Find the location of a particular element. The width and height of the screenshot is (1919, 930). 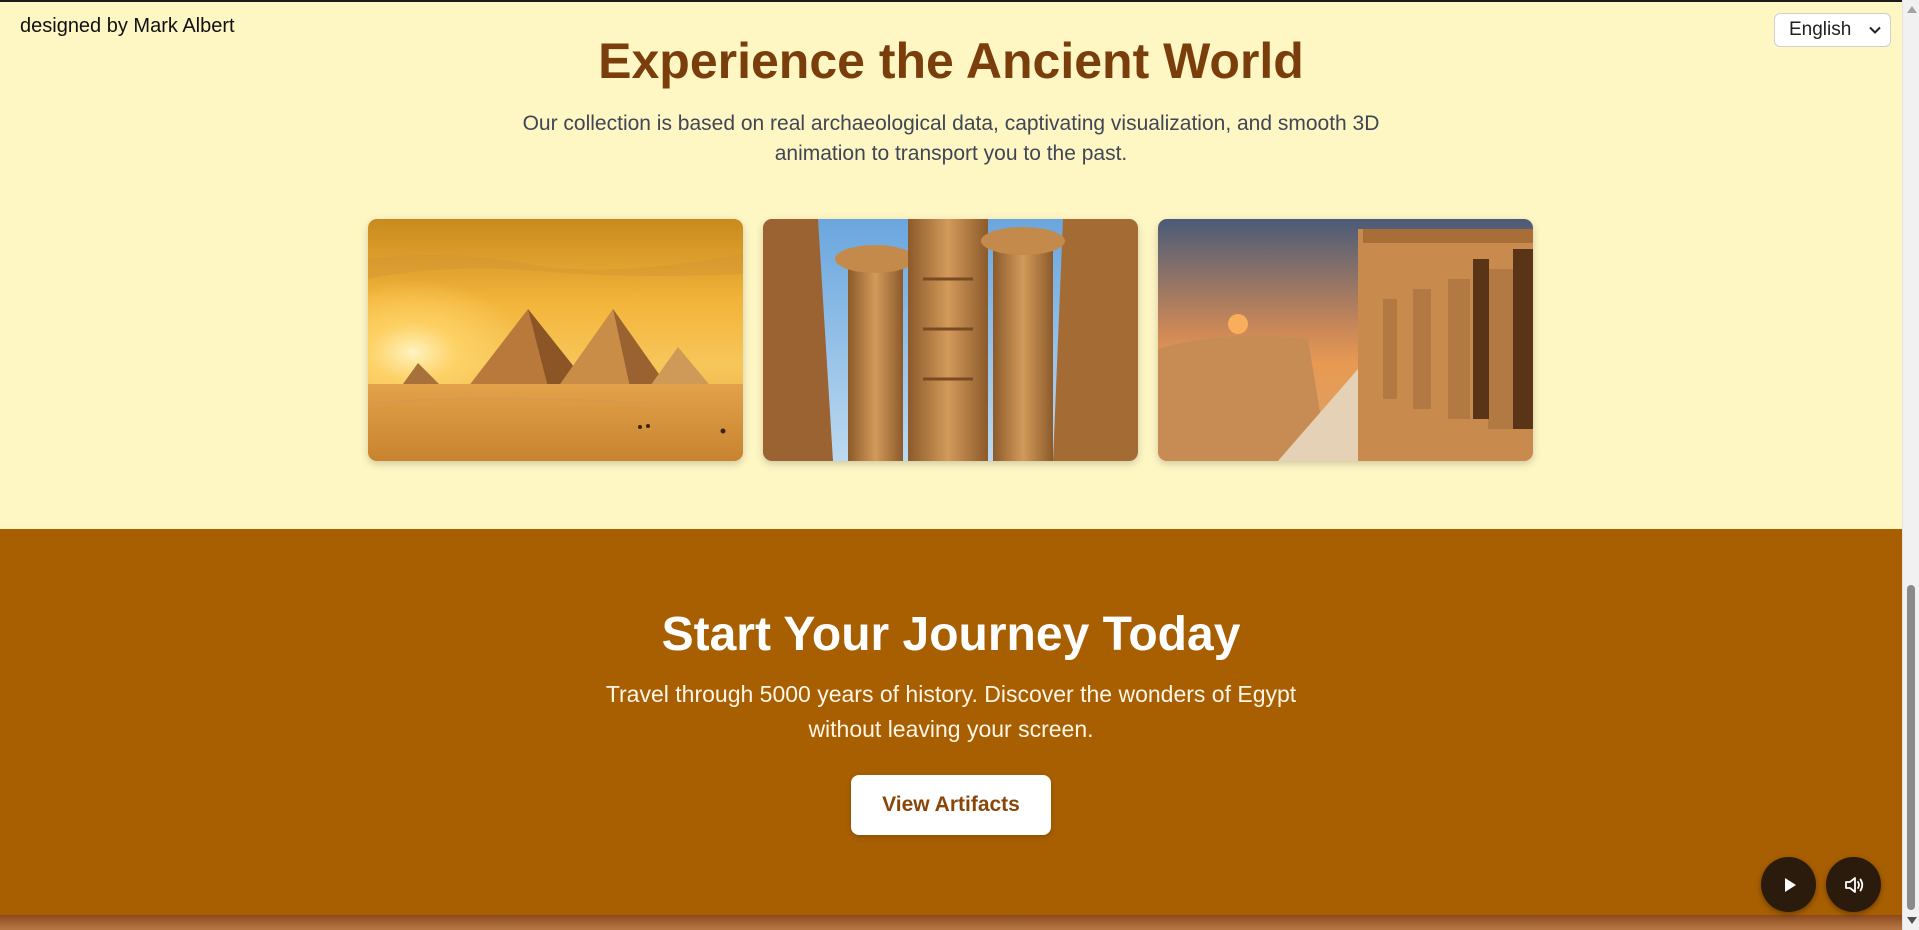

play-button is located at coordinates (1788, 884).